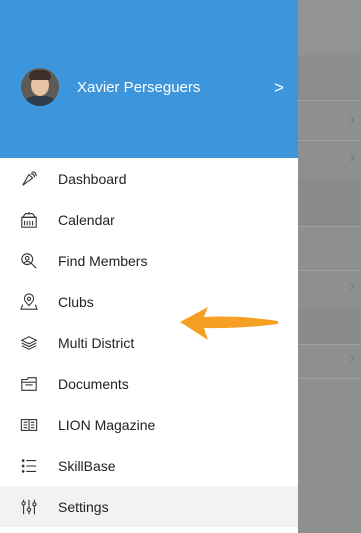 The image size is (361, 533). Describe the element at coordinates (149, 219) in the screenshot. I see `menu-item-calendar: Calendar` at that location.